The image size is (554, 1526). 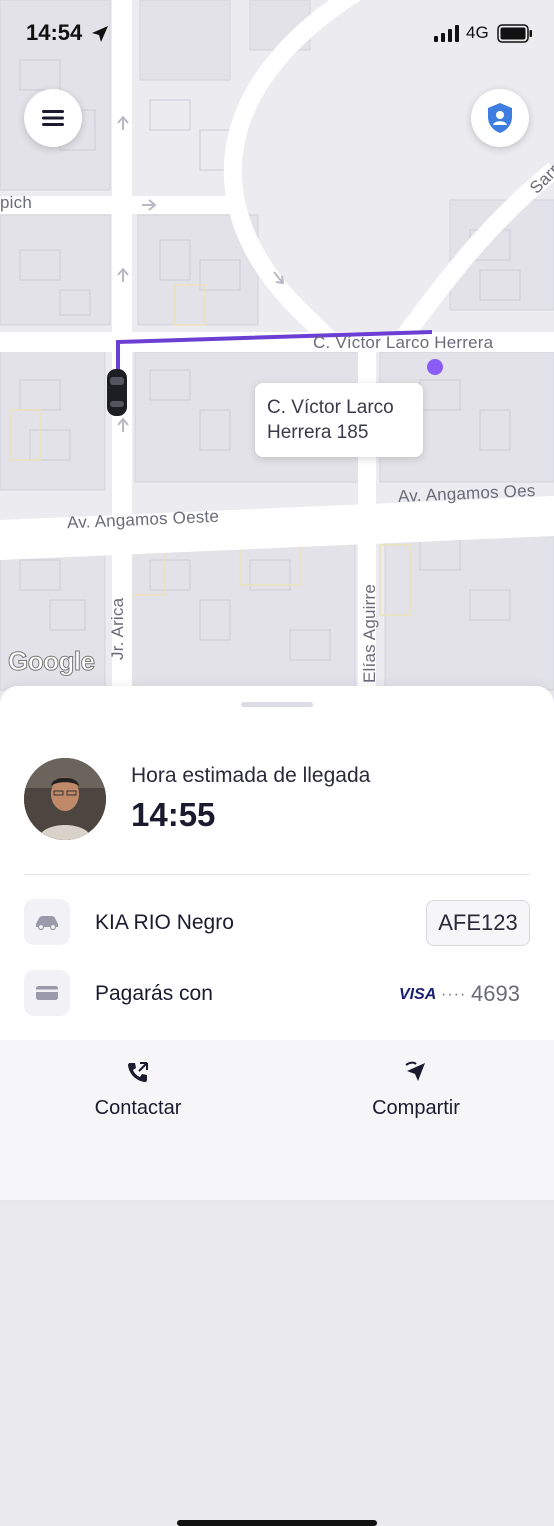 What do you see at coordinates (138, 1072) in the screenshot?
I see `phone-icon` at bounding box center [138, 1072].